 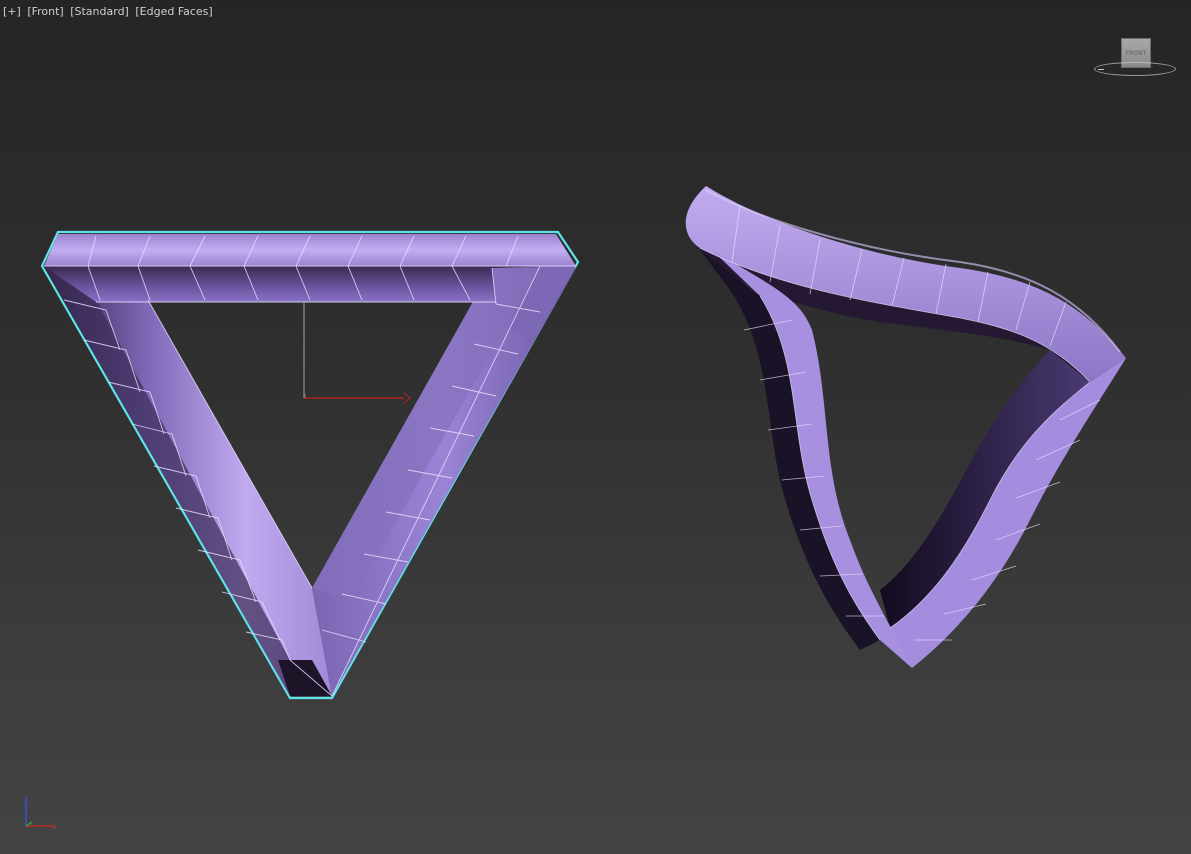 I want to click on viewcube-compass-ring, so click(x=1135, y=69).